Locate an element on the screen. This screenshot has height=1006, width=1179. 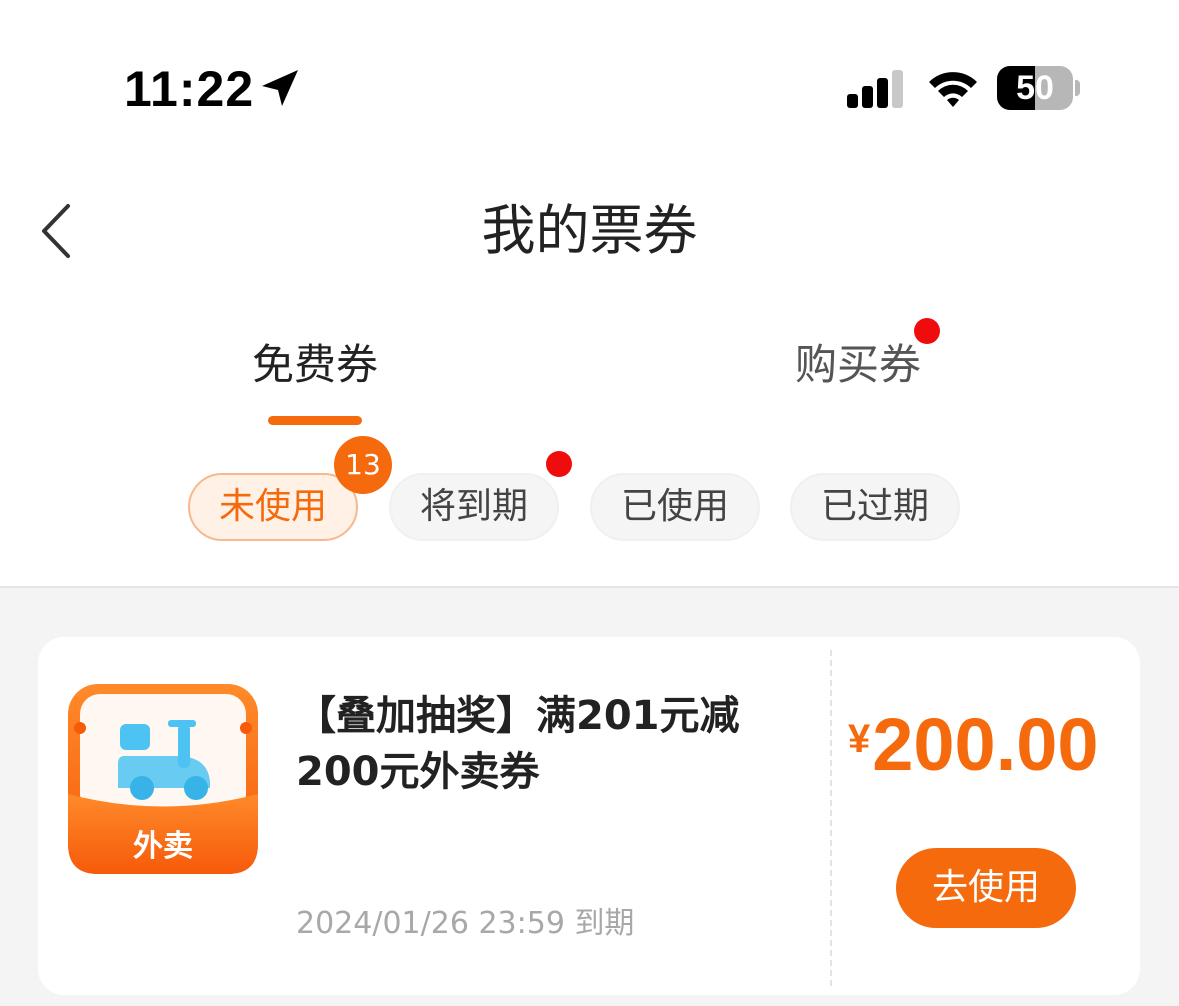
price-amount: 200.00 is located at coordinates (985, 744).